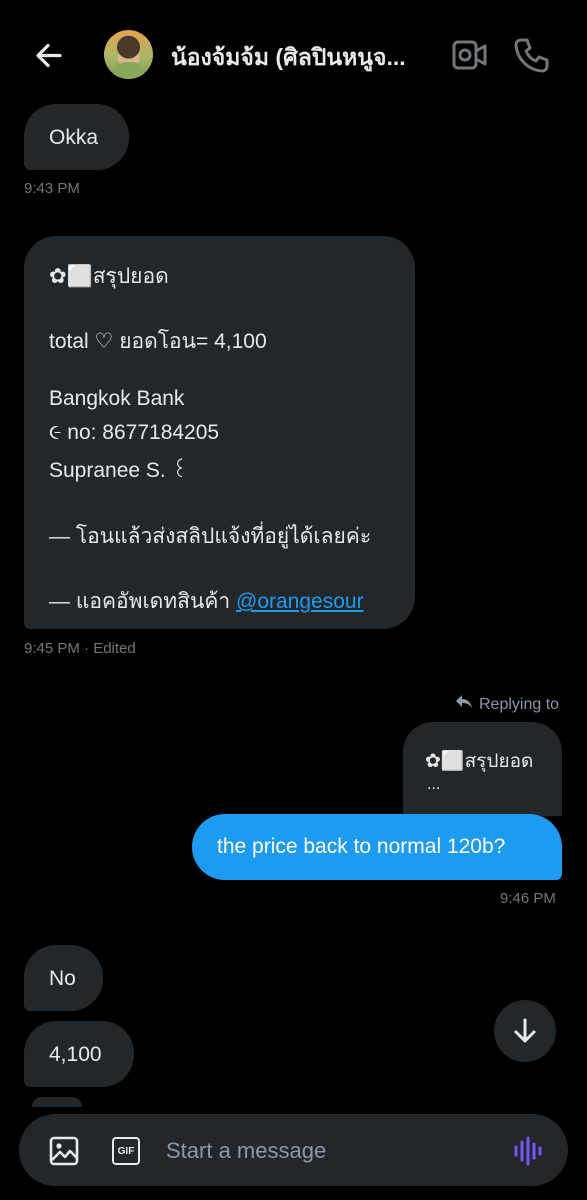 Image resolution: width=587 pixels, height=1200 pixels. What do you see at coordinates (529, 1151) in the screenshot?
I see `voice-message-icon` at bounding box center [529, 1151].